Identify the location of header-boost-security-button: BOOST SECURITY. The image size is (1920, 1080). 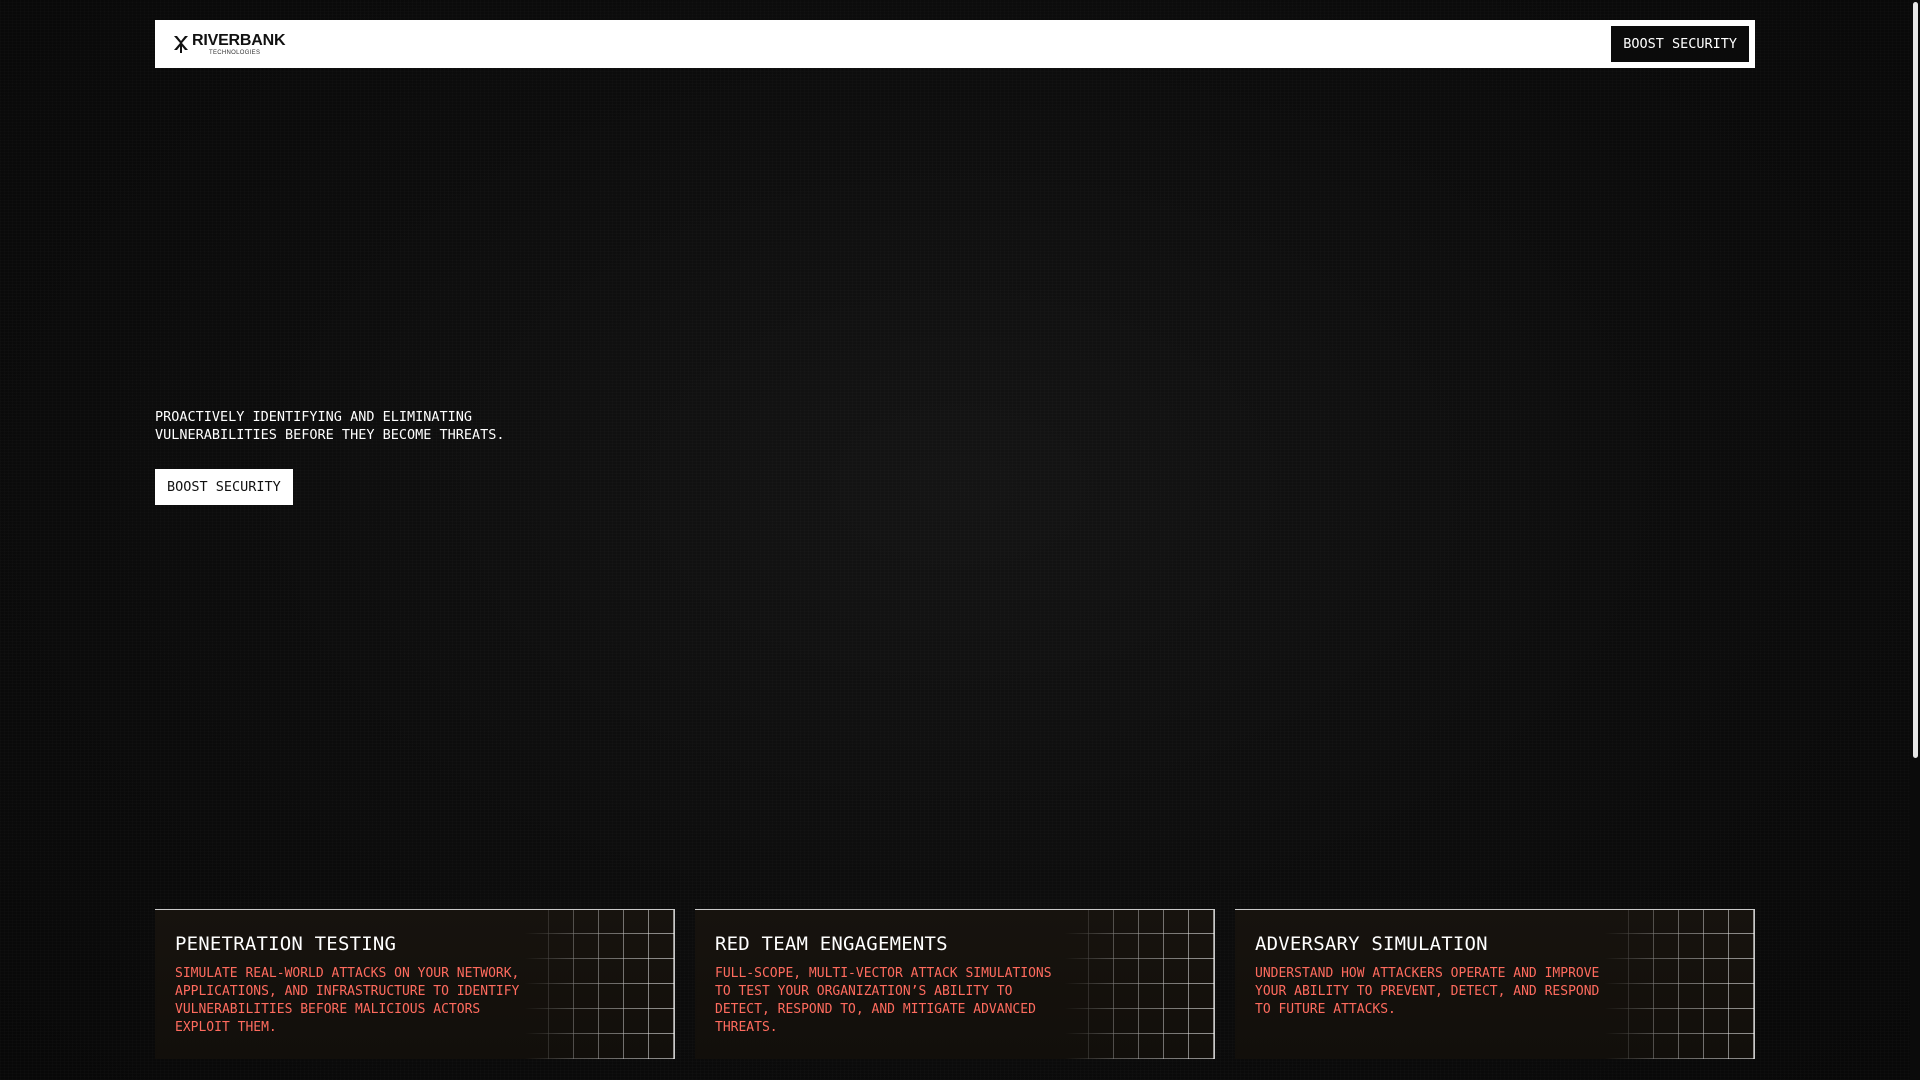
(1680, 44).